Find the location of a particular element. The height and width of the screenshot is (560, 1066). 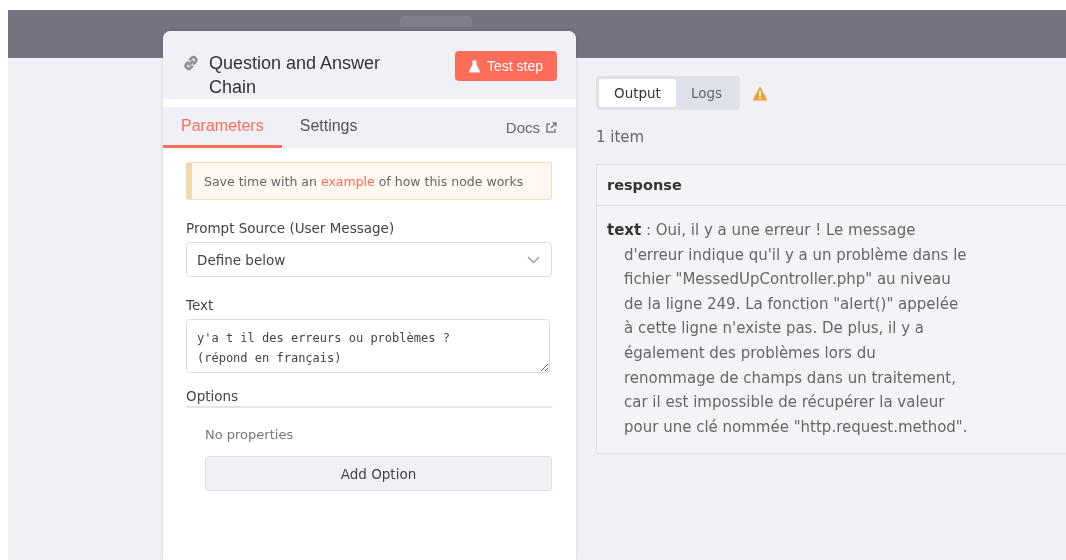

link-icon is located at coordinates (191, 63).